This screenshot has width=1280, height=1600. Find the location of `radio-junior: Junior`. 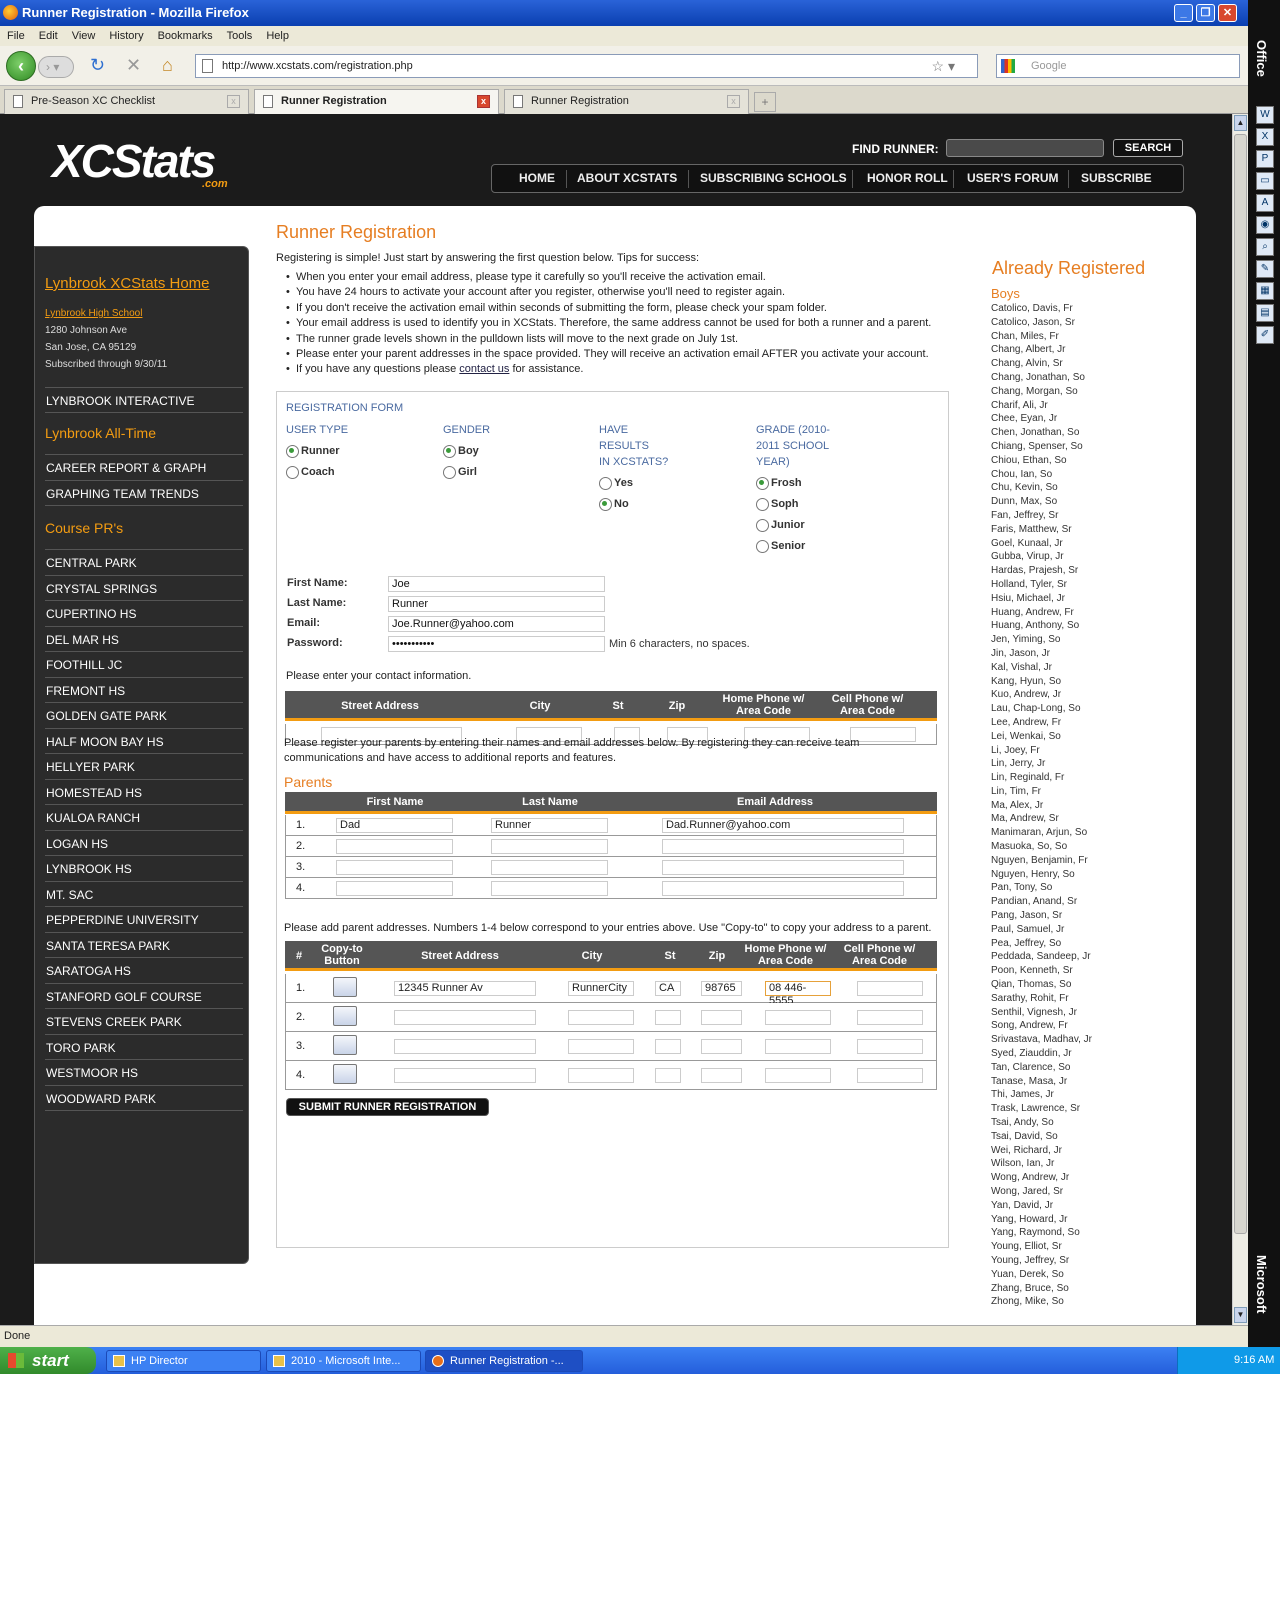

radio-junior: Junior is located at coordinates (780, 525).